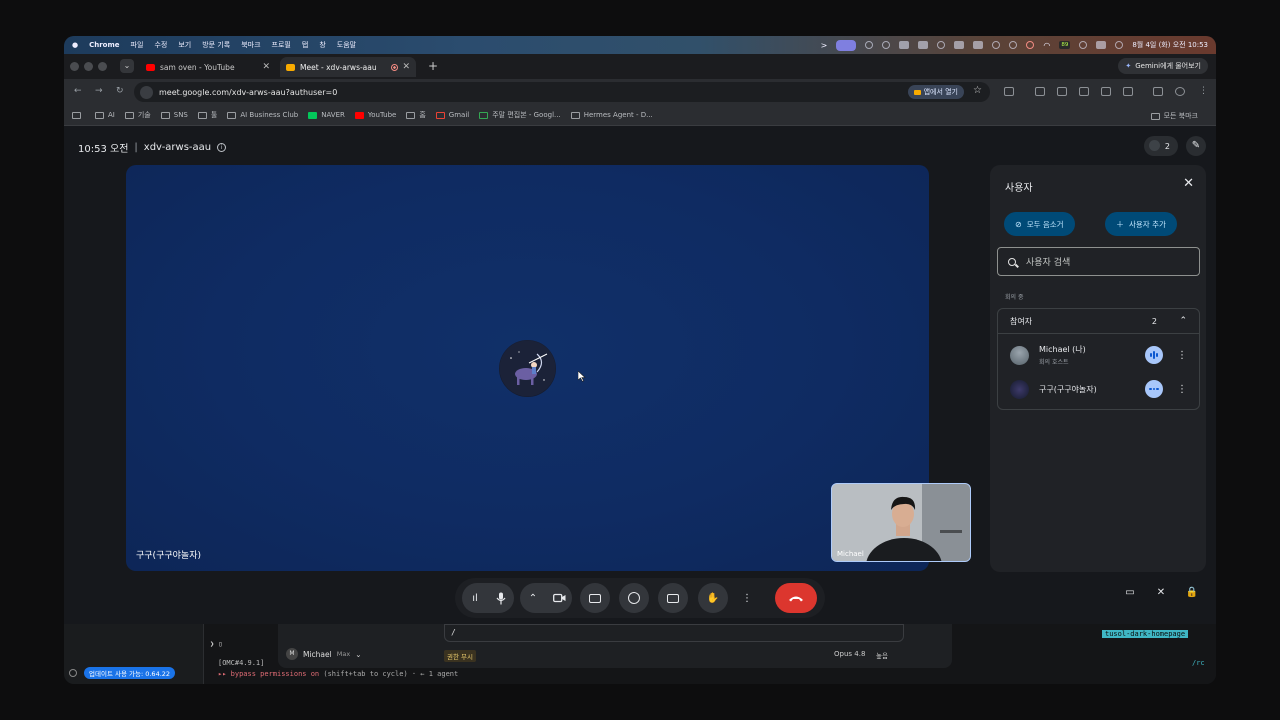 Image resolution: width=1280 pixels, height=720 pixels. What do you see at coordinates (475, 598) in the screenshot?
I see `audio-settings-icon: ıl` at bounding box center [475, 598].